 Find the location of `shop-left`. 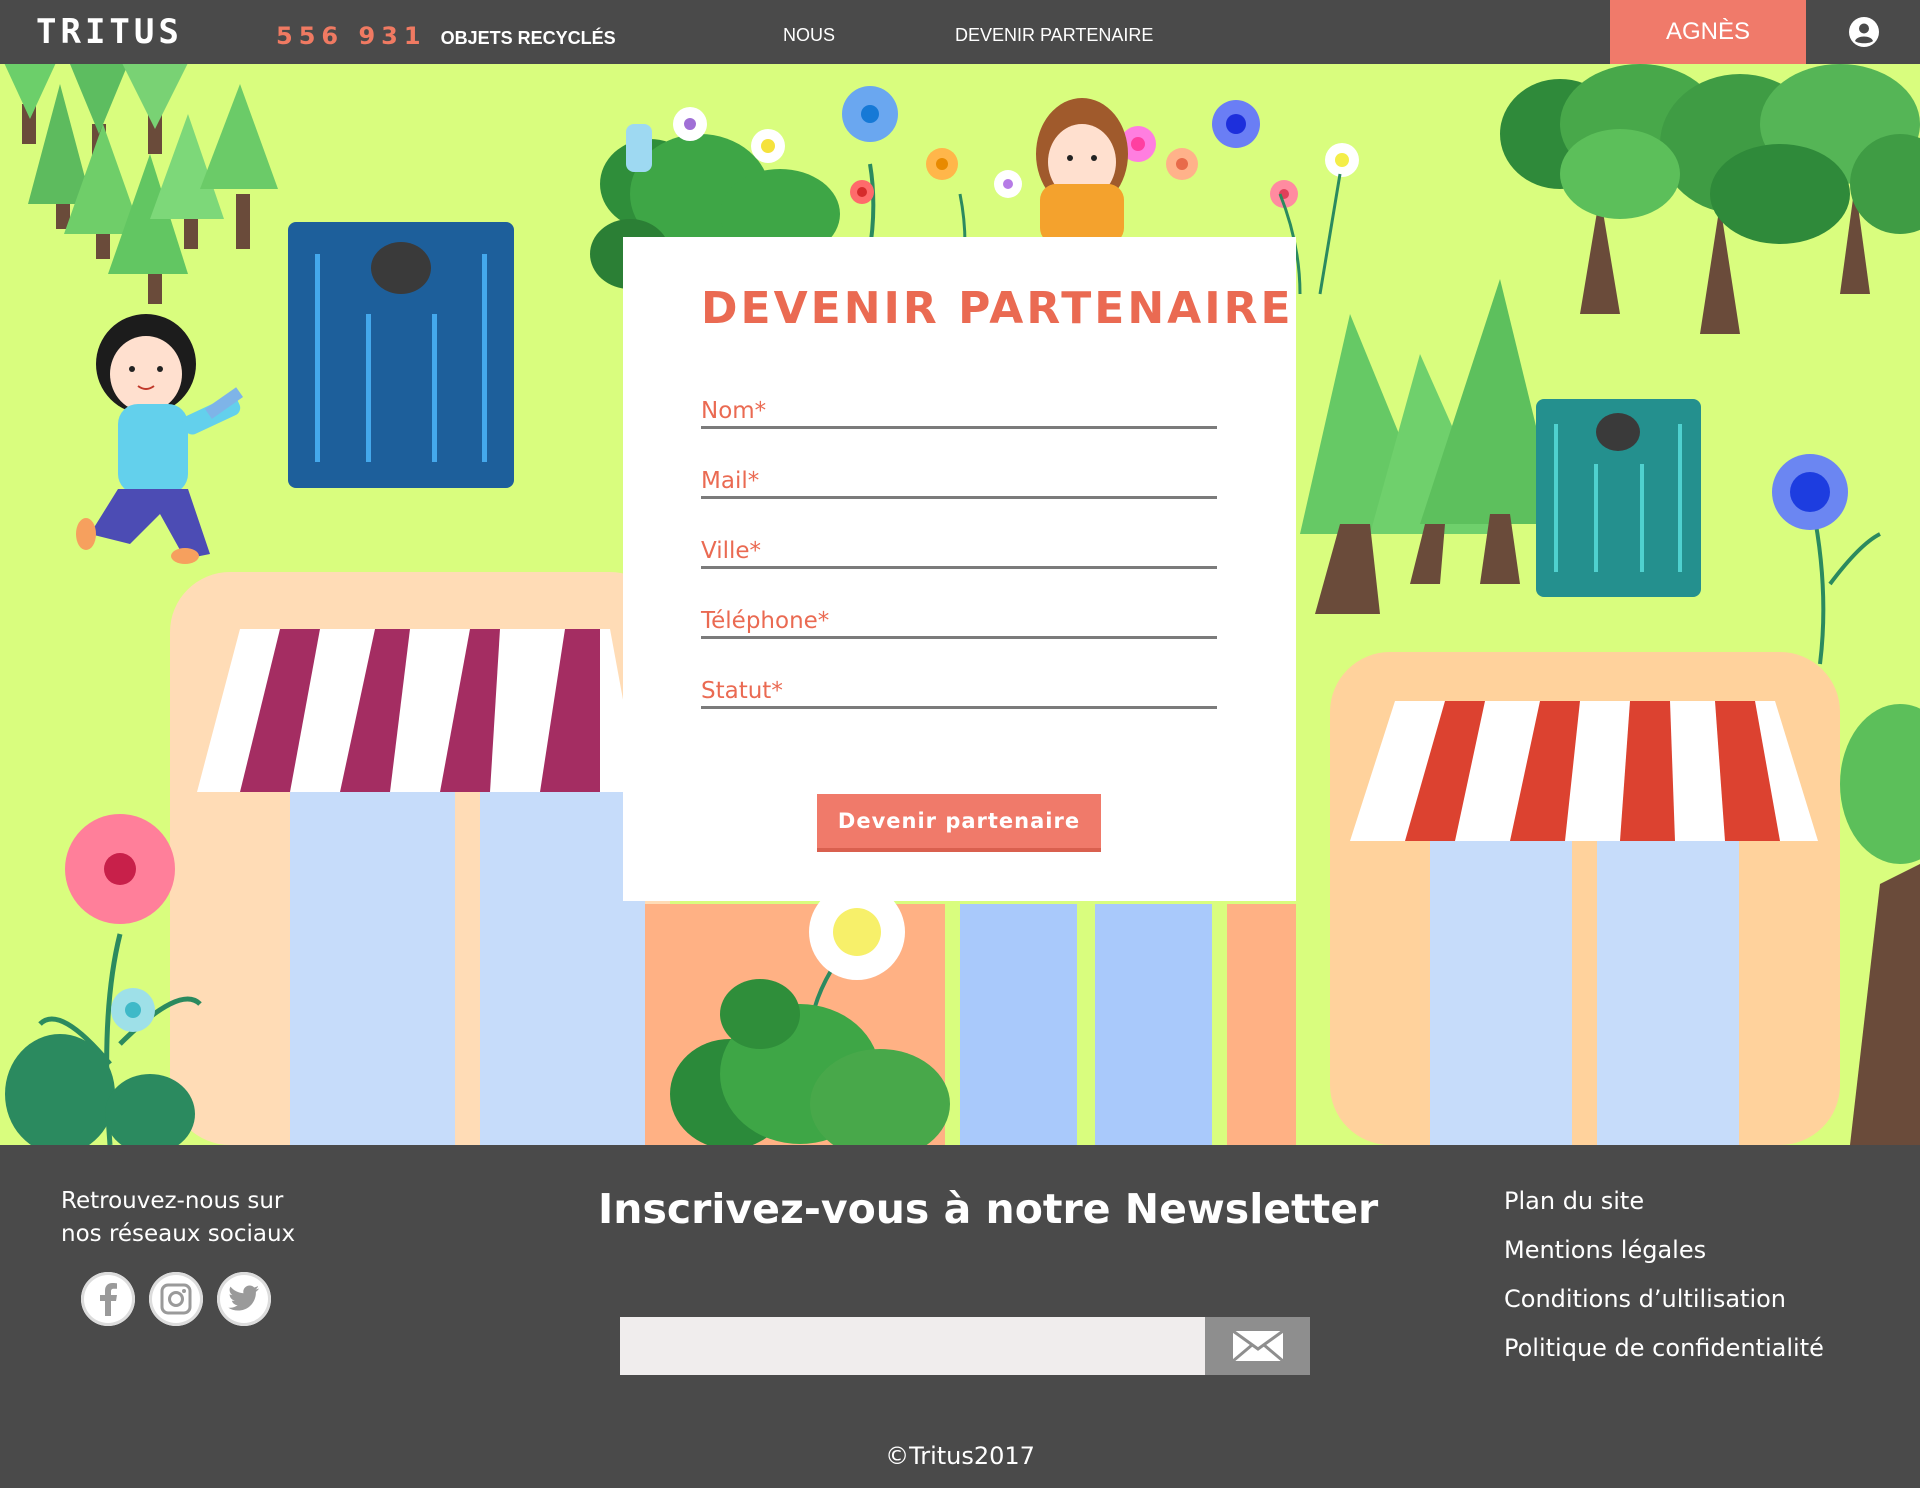

shop-left is located at coordinates (420, 858).